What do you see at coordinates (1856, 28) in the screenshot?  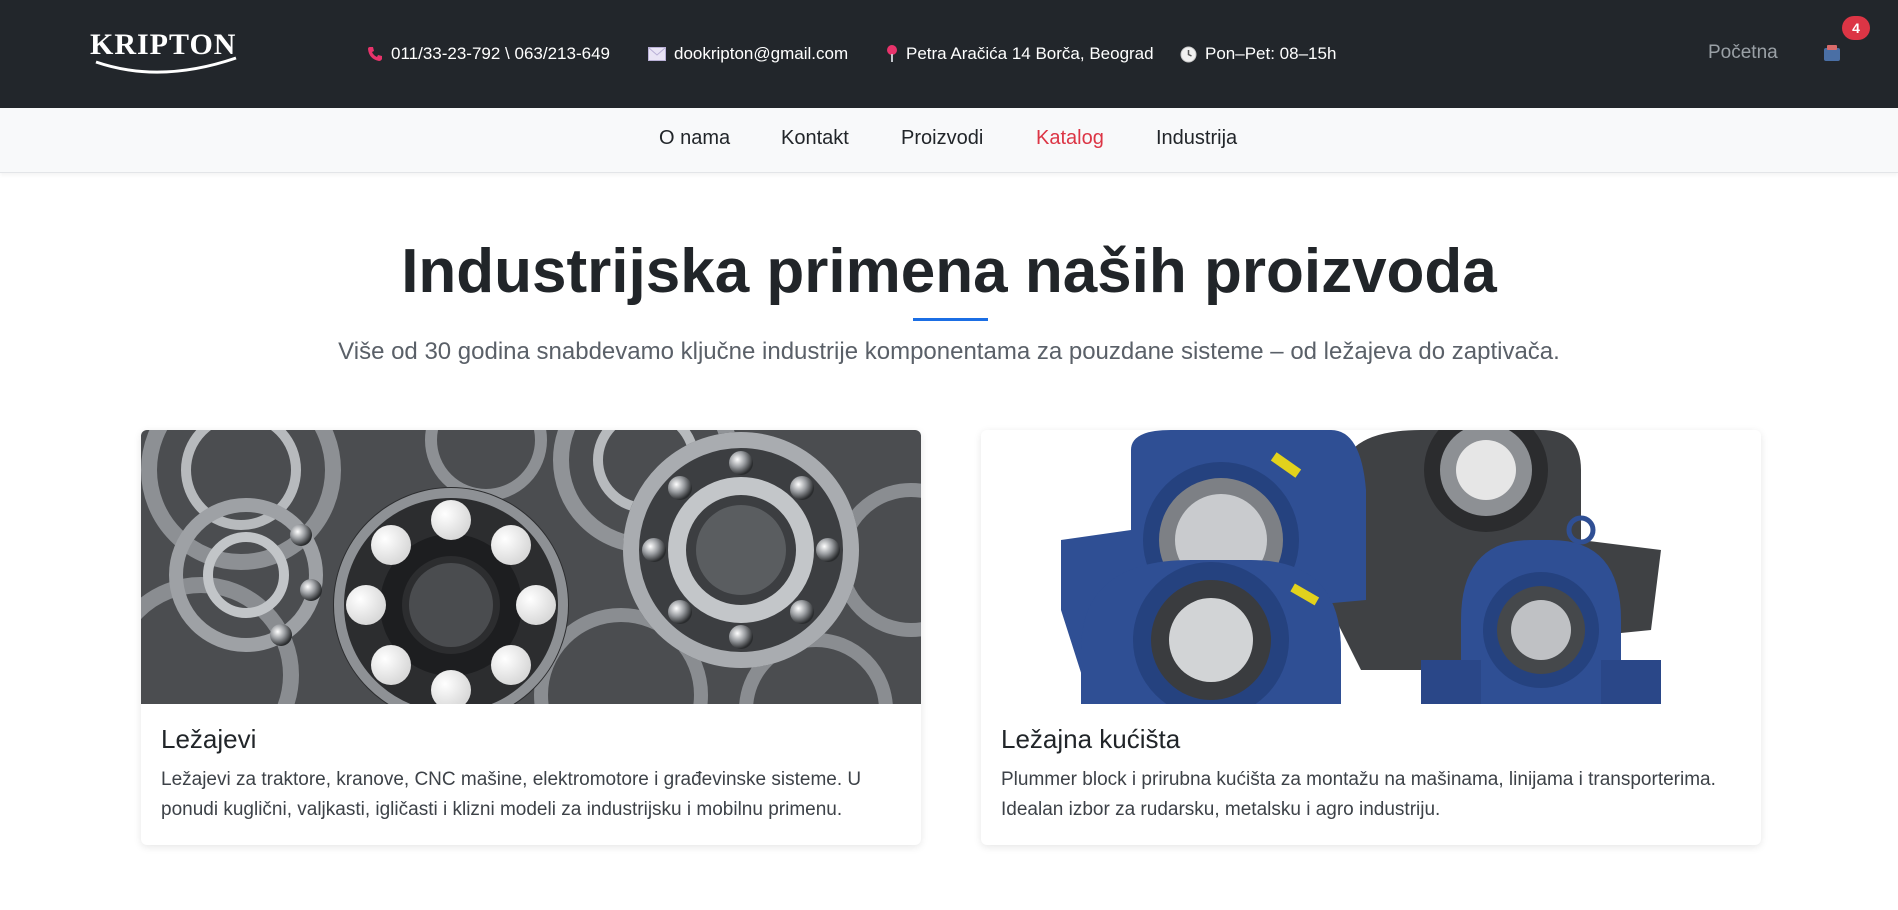 I see `cart-count-badge: 4` at bounding box center [1856, 28].